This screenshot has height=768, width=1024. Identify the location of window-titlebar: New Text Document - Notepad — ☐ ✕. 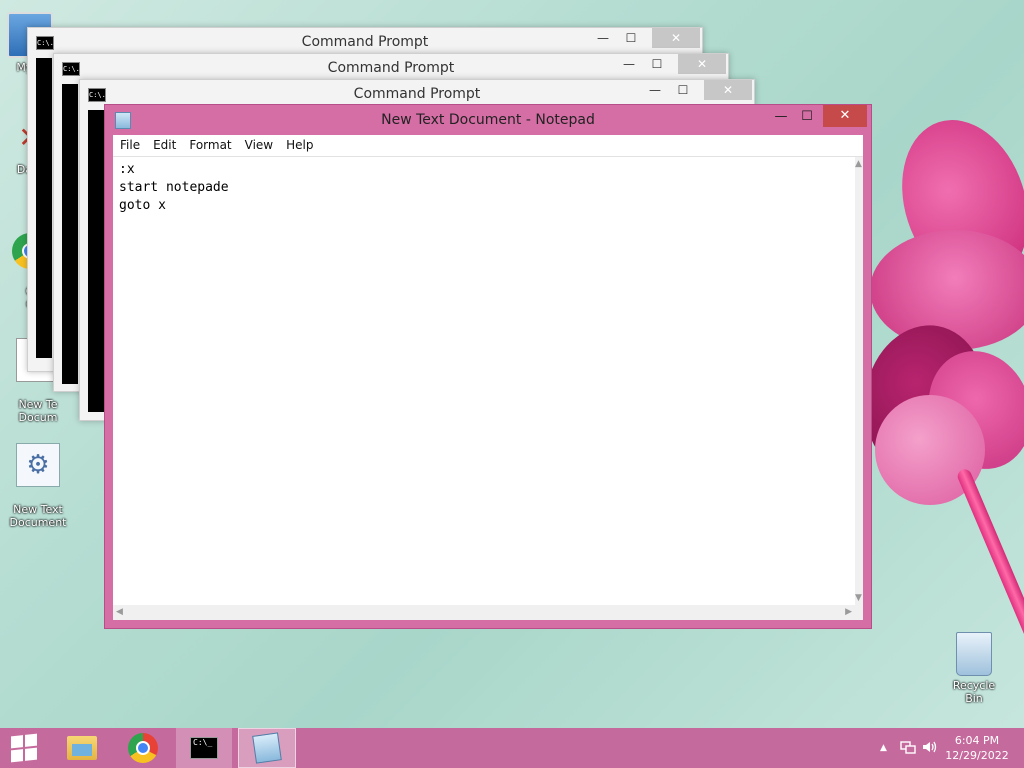
(488, 120).